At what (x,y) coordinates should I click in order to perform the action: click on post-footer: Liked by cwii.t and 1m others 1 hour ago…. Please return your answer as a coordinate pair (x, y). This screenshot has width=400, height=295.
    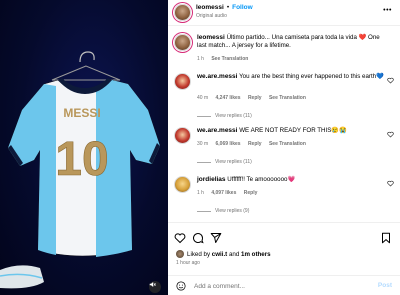
    Looking at the image, I should click on (284, 258).